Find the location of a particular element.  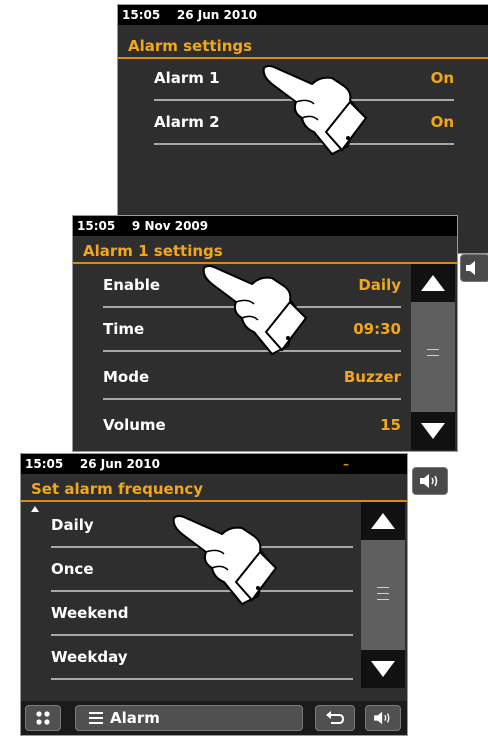

menu-label: Alarm is located at coordinates (135, 718).